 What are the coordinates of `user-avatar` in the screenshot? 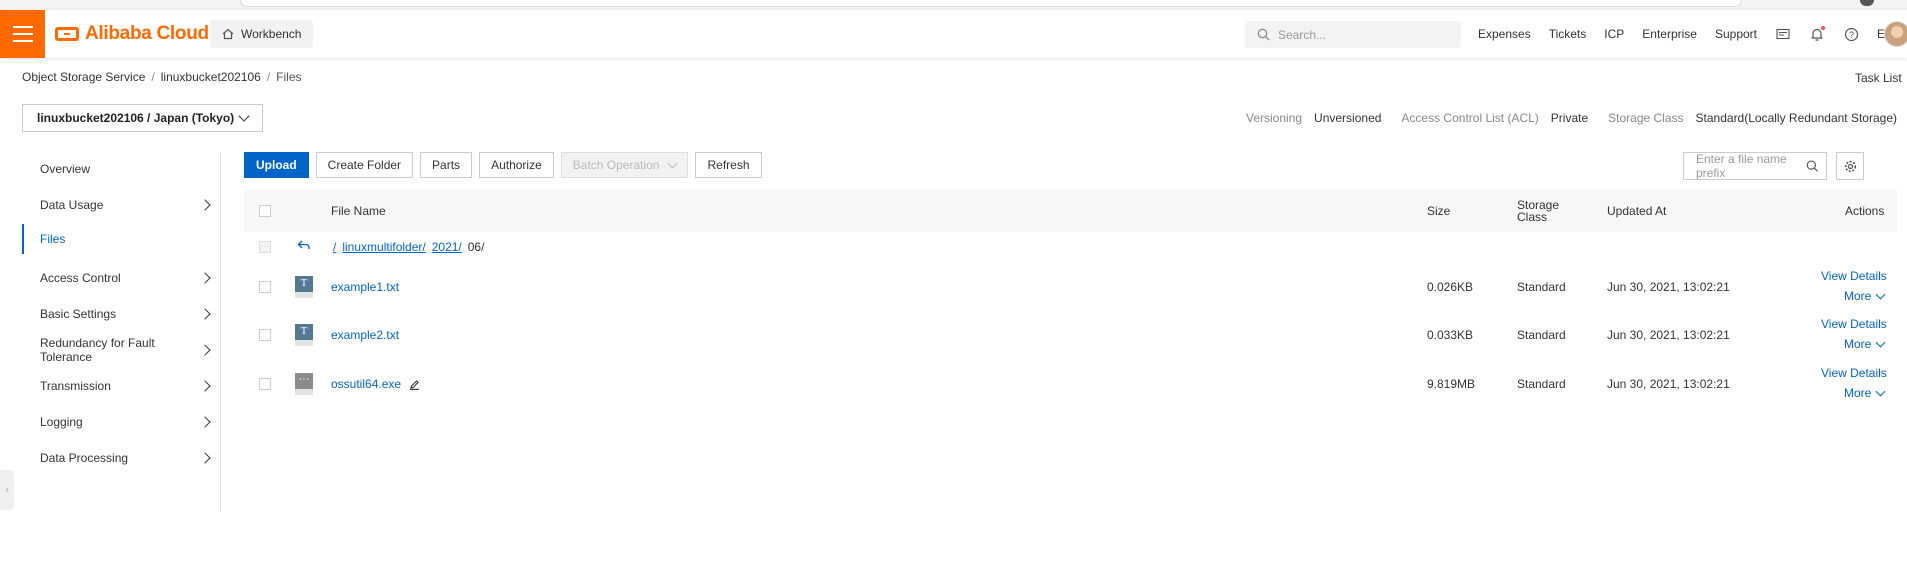 It's located at (1895, 34).